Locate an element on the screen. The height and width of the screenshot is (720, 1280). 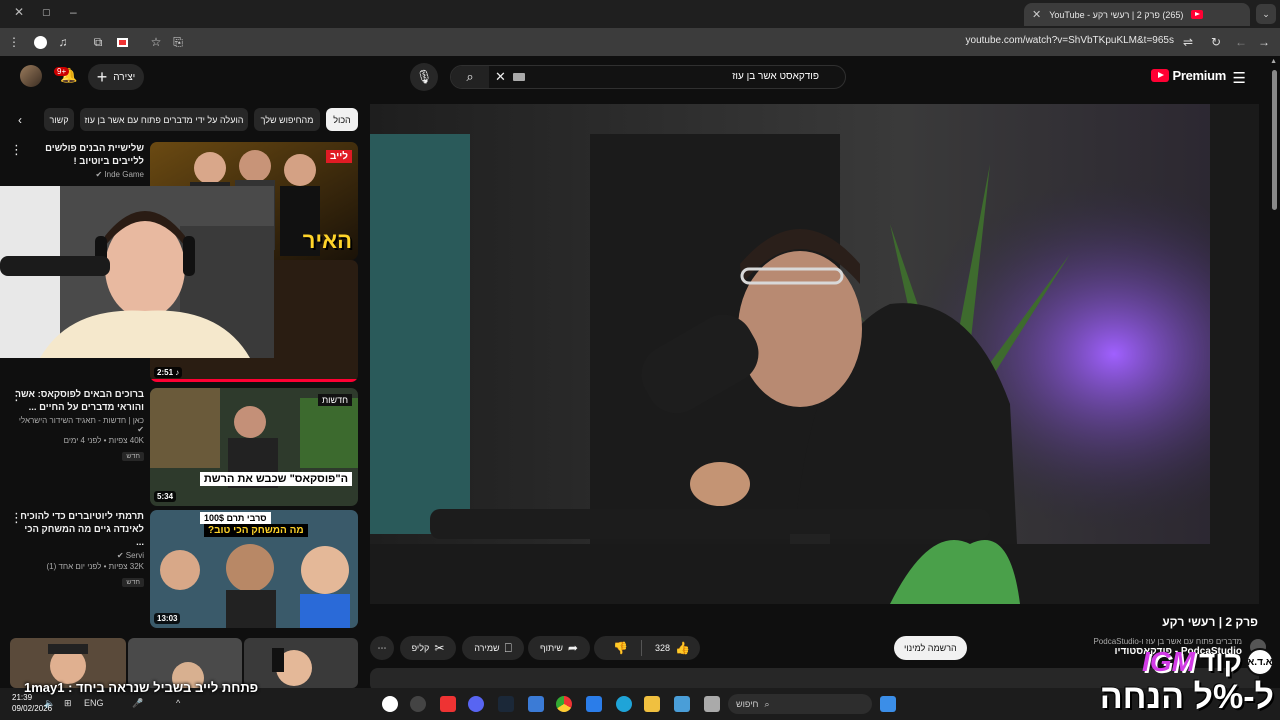
mic-tray-icon: 🎤 is located at coordinates (137, 703).